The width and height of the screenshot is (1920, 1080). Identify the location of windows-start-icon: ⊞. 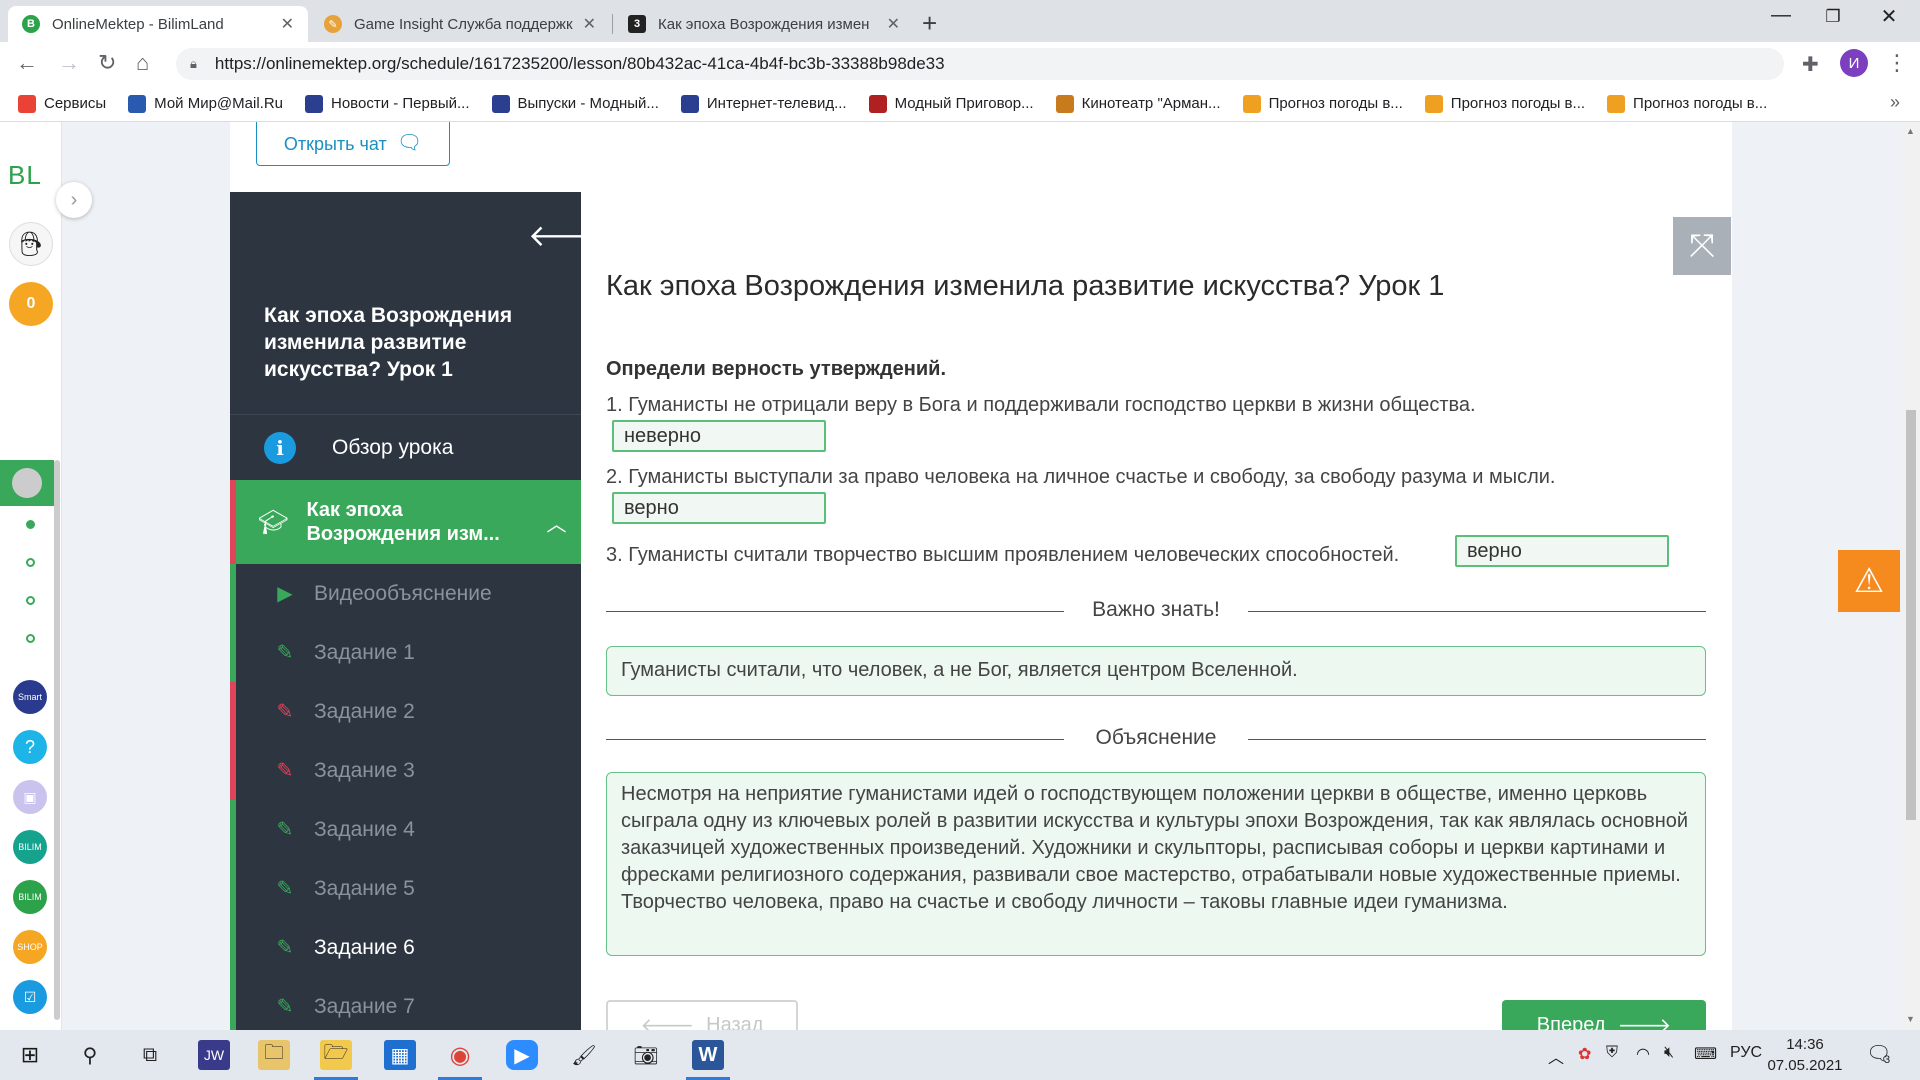
(30, 1055).